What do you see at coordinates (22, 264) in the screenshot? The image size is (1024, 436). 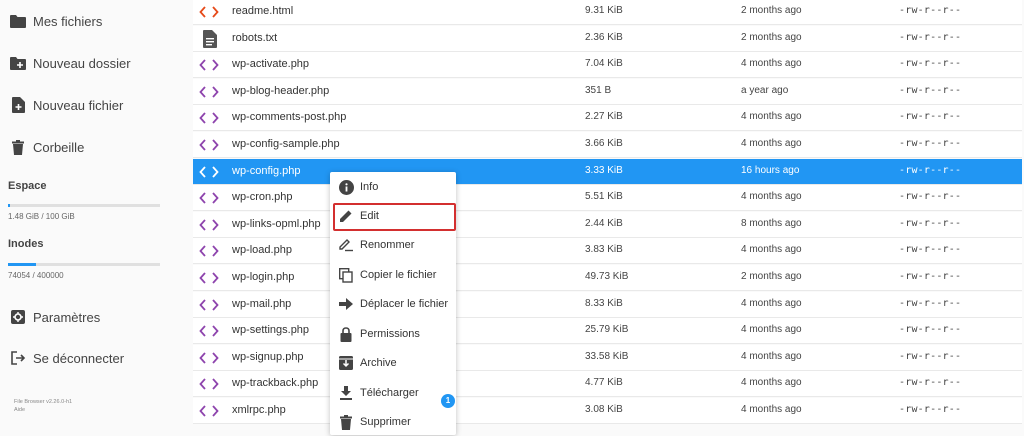 I see `inodes-usage-fill` at bounding box center [22, 264].